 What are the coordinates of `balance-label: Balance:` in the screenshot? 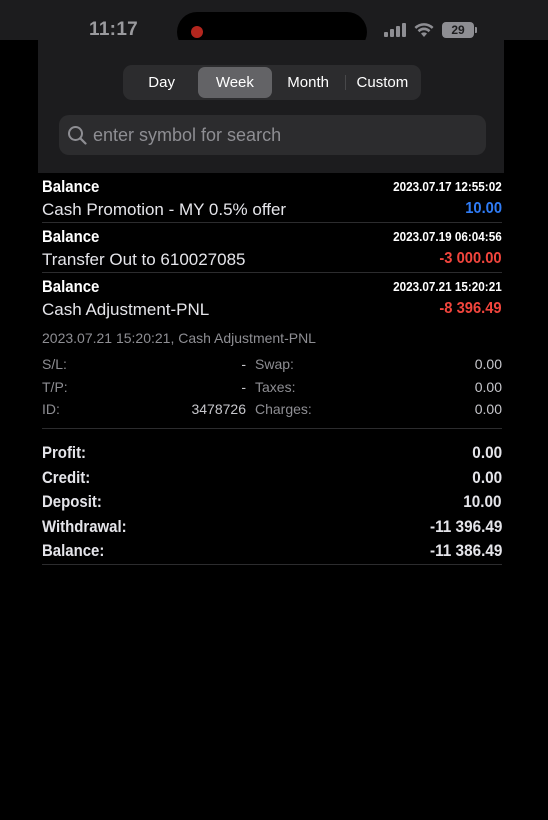 It's located at (73, 550).